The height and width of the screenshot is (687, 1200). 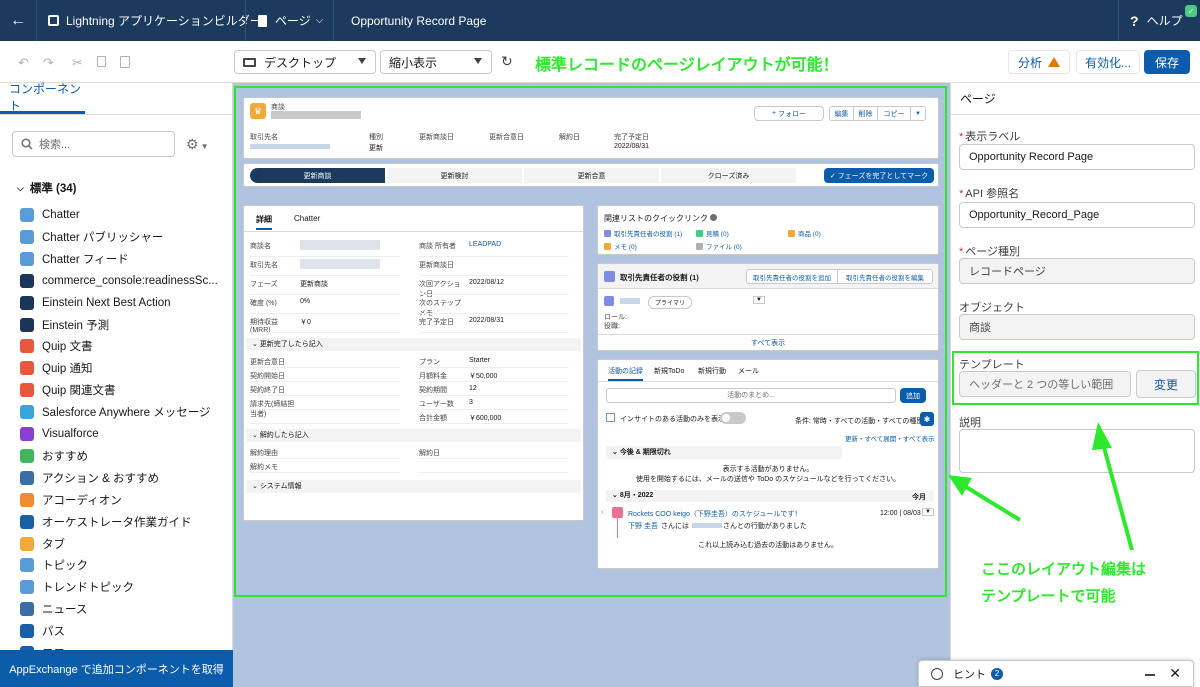 I want to click on undo-icon: ↶, so click(x=23, y=63).